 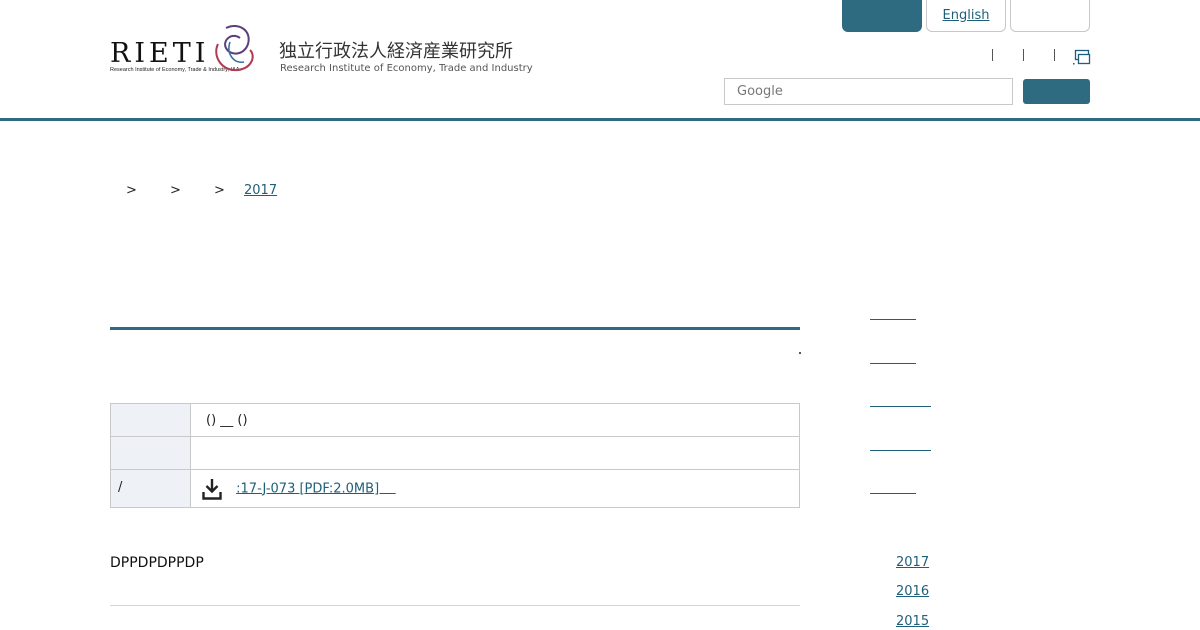 I want to click on org-name-japanese: 独立行政法人経済産業研究所, so click(x=396, y=51).